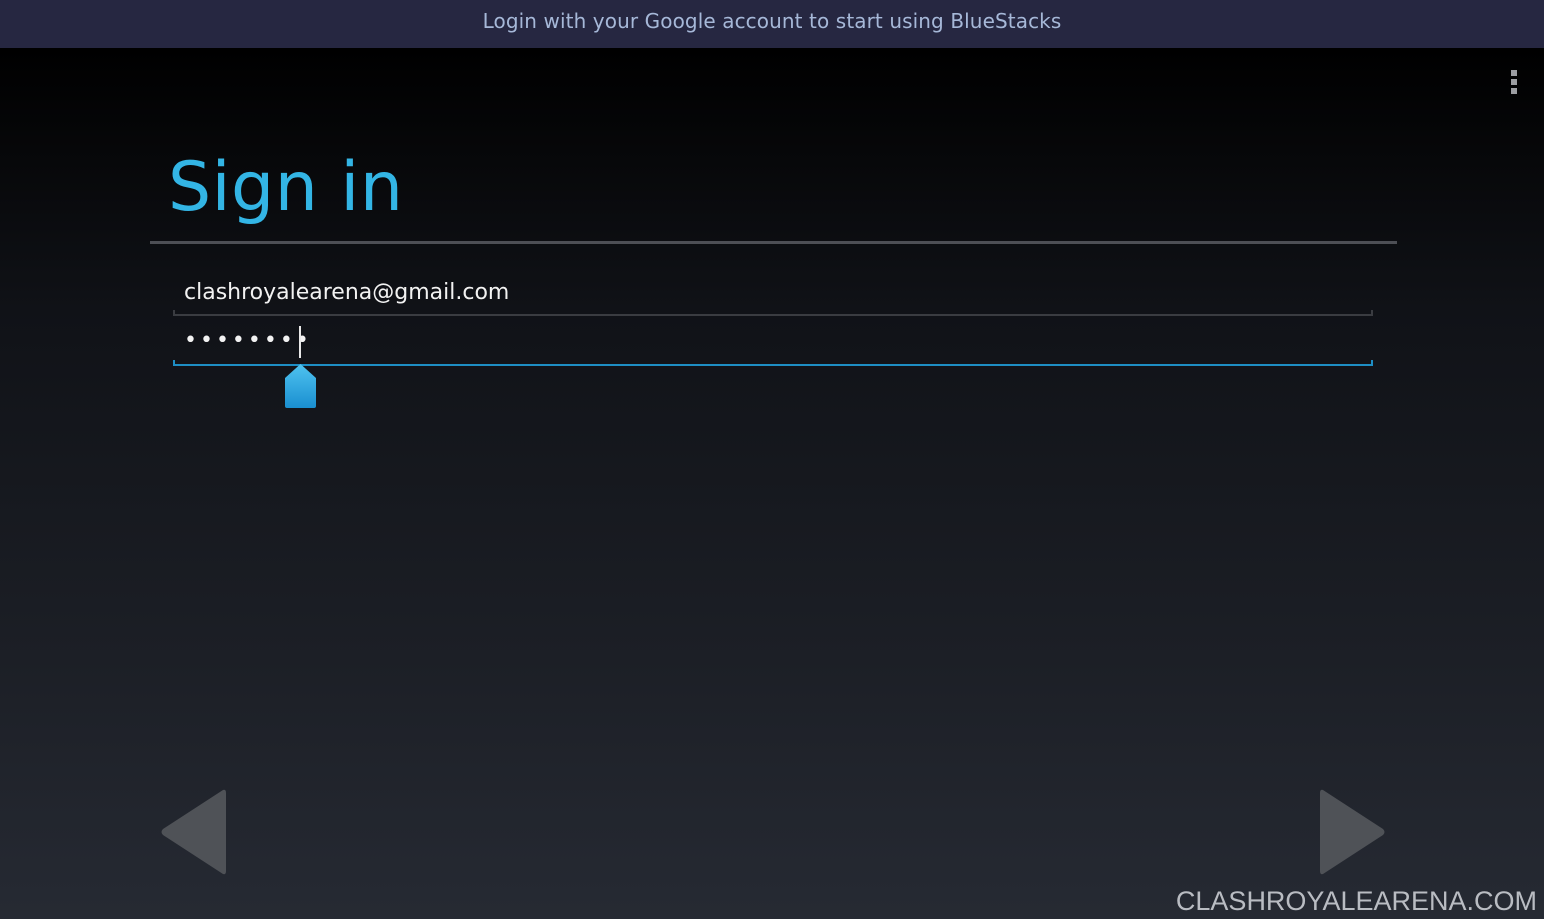  Describe the element at coordinates (773, 294) in the screenshot. I see `email-field: clashroyalearena@gmail.com` at that location.